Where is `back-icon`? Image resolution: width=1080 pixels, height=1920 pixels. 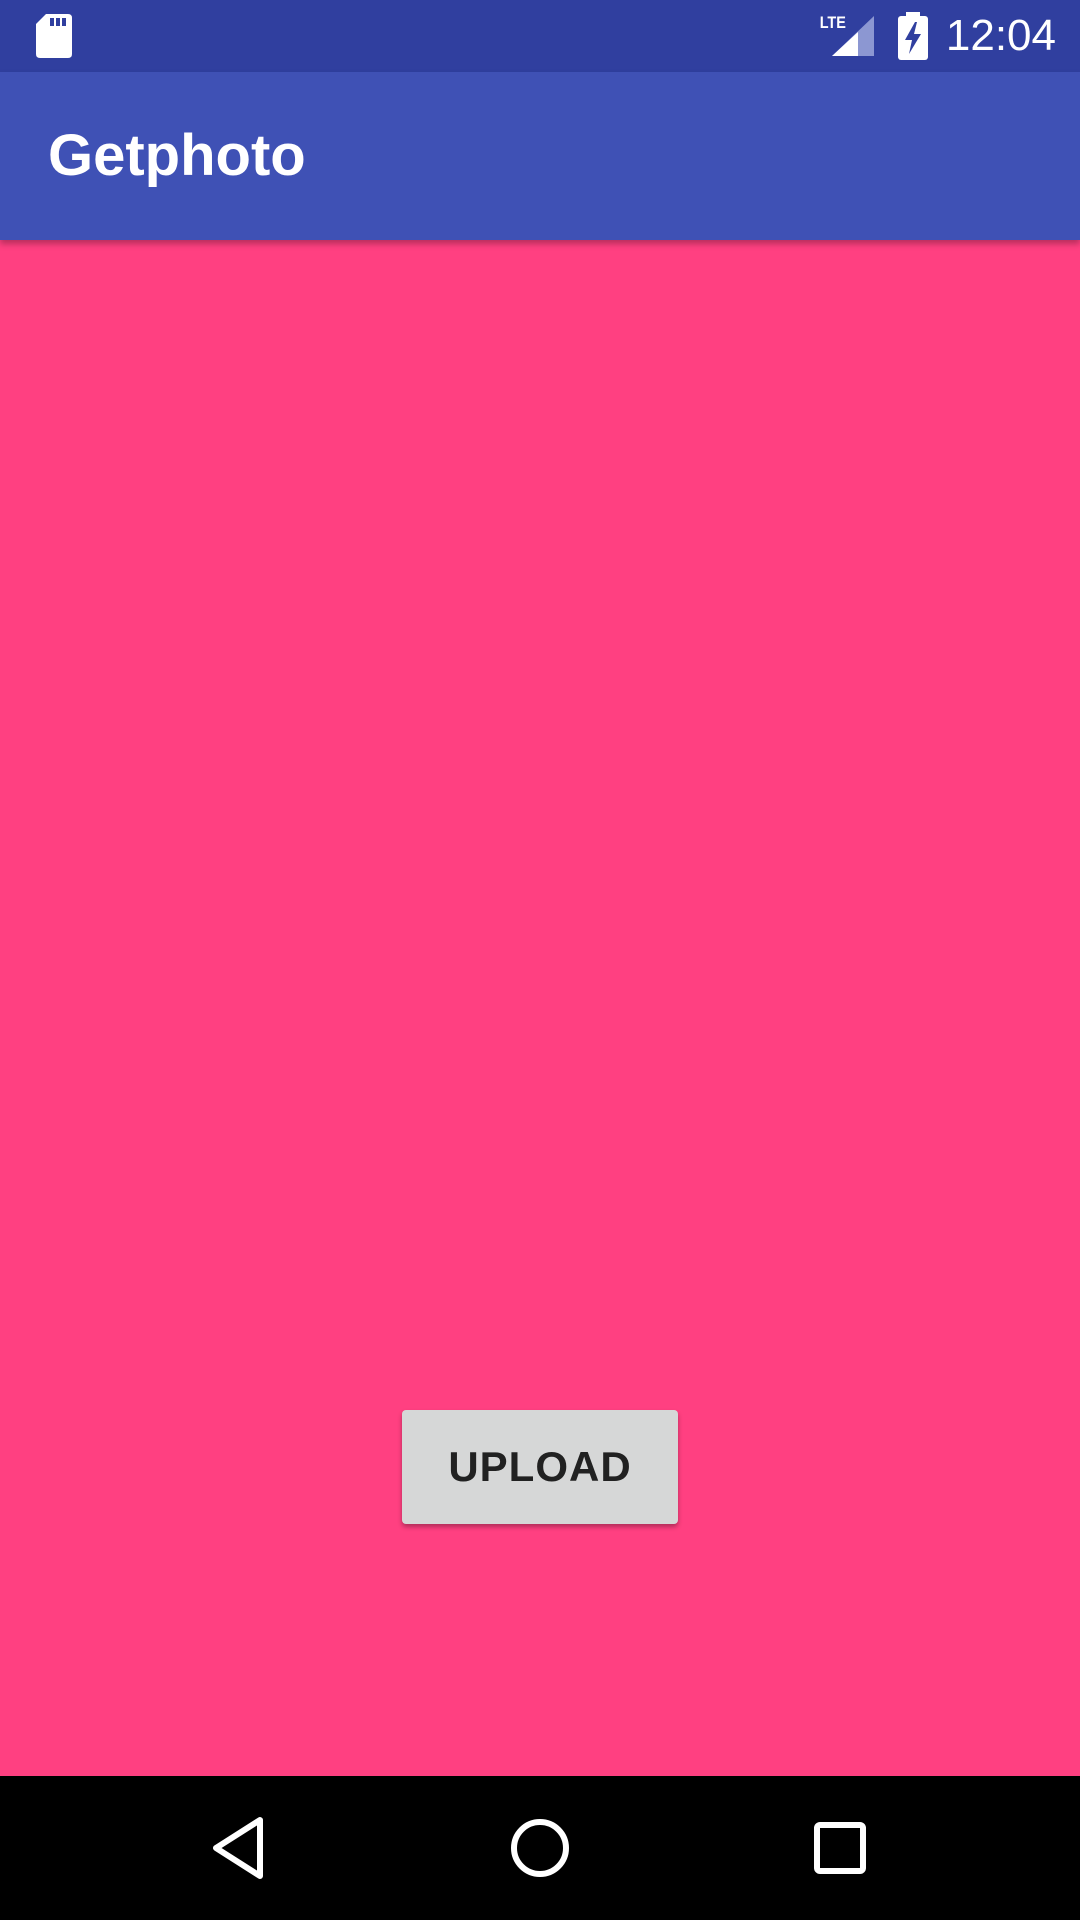
back-icon is located at coordinates (240, 1848).